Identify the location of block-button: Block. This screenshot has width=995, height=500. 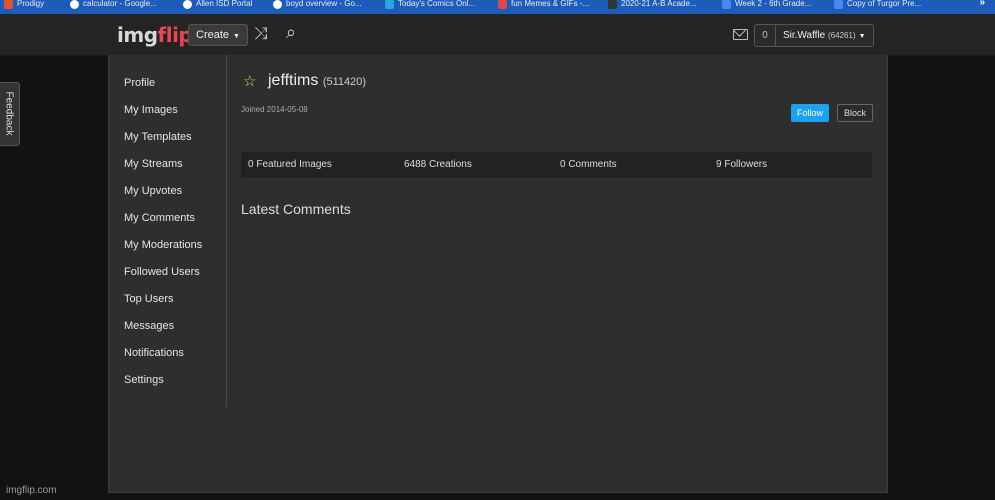
(855, 113).